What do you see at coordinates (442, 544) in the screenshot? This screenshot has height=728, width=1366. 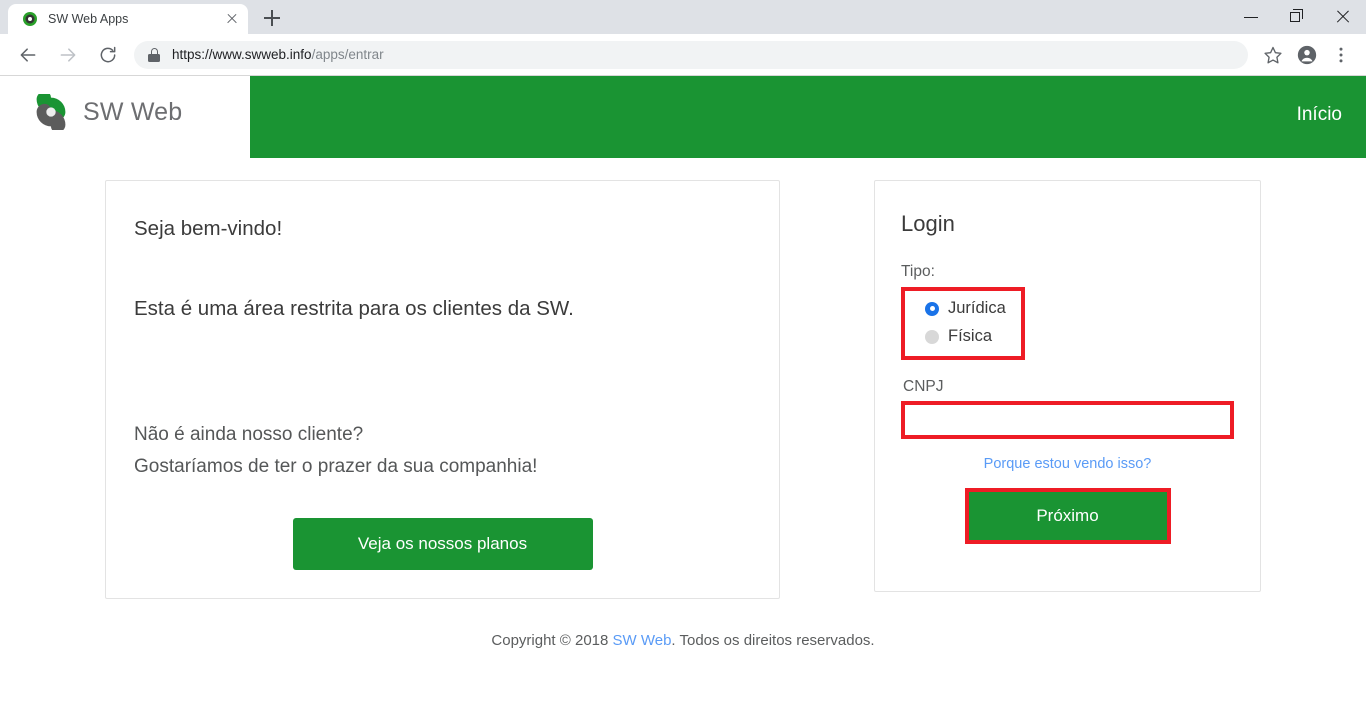 I see `view-plans-button: Veja os nossos planos` at bounding box center [442, 544].